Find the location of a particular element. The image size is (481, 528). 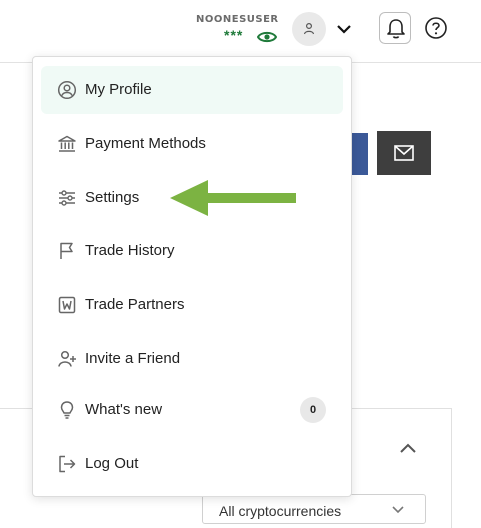

chevron-up-icon is located at coordinates (408, 448).